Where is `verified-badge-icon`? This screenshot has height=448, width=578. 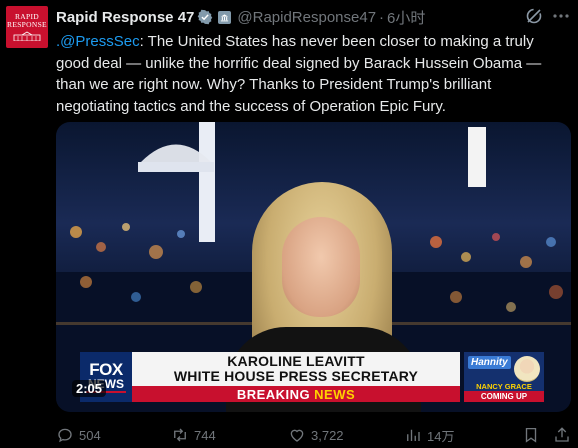 verified-badge-icon is located at coordinates (205, 17).